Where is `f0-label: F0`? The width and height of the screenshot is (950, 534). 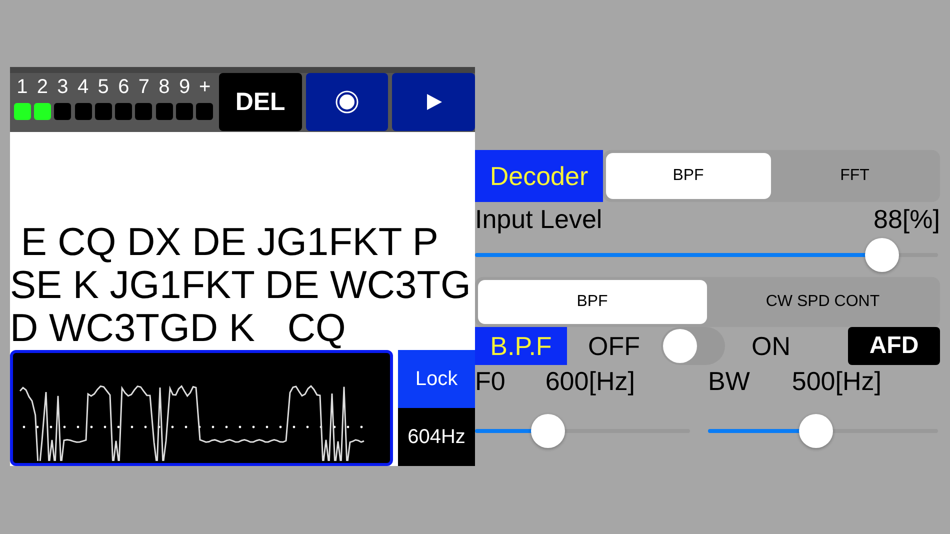
f0-label: F0 is located at coordinates (490, 381).